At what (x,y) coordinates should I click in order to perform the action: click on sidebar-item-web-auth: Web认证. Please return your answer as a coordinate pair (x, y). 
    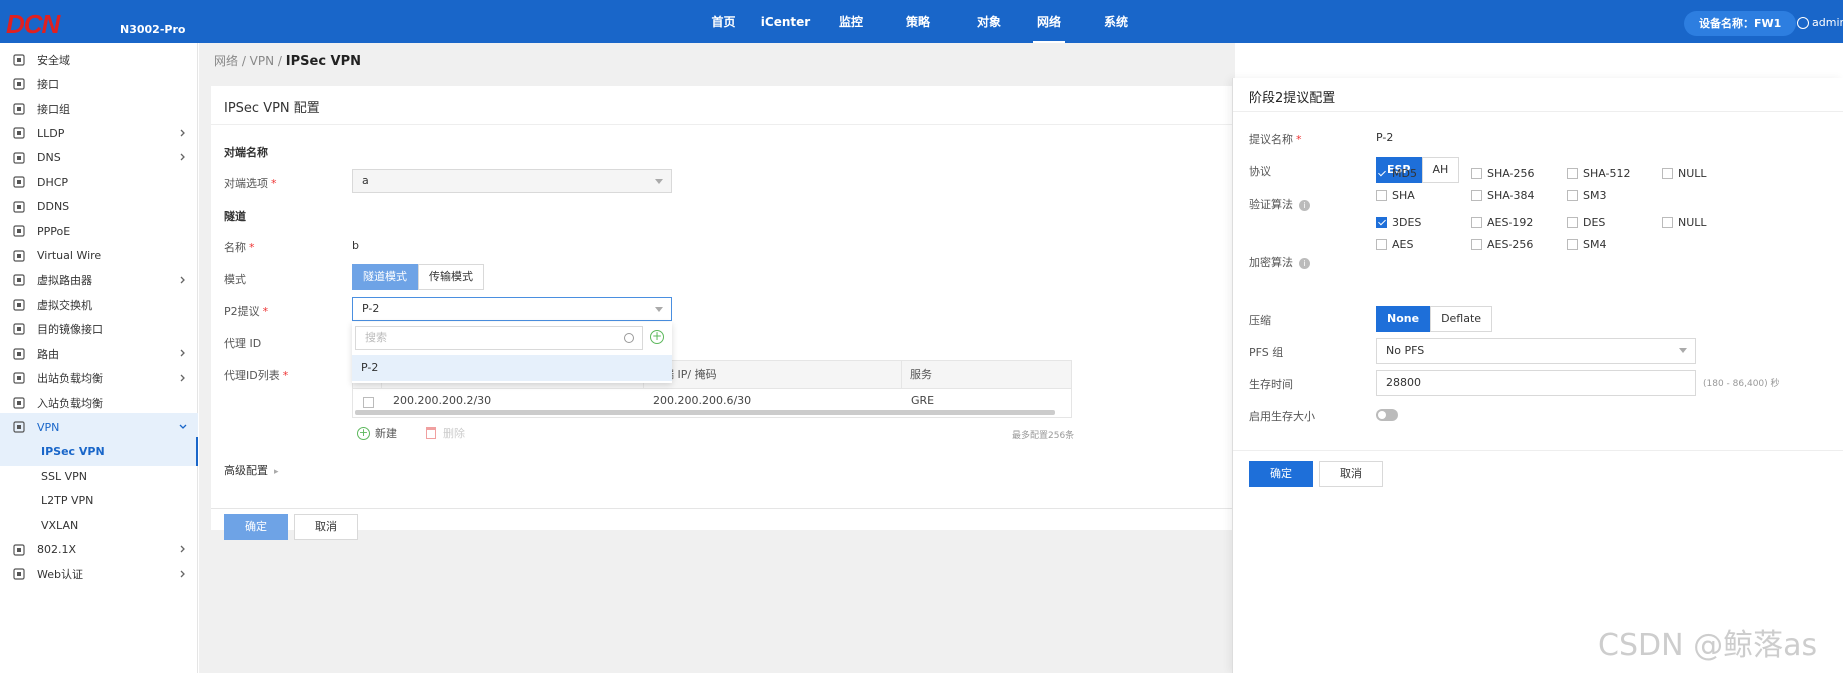
    Looking at the image, I should click on (99, 574).